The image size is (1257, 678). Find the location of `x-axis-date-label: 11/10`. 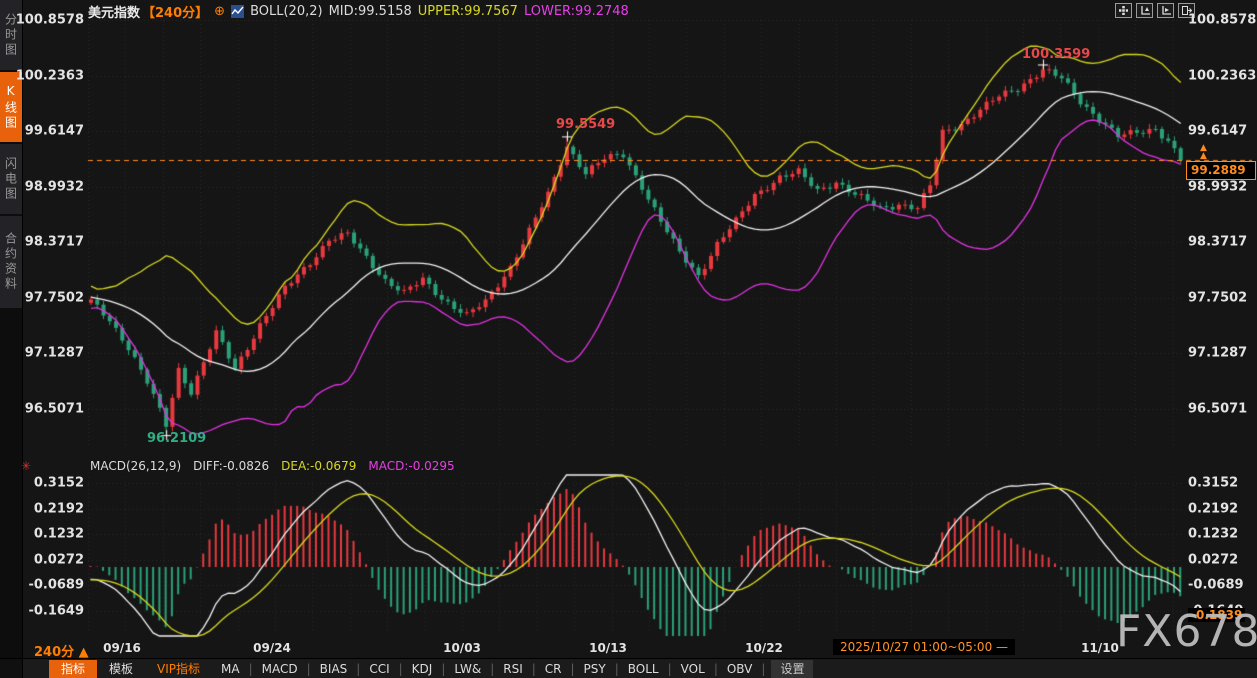

x-axis-date-label: 11/10 is located at coordinates (1100, 648).